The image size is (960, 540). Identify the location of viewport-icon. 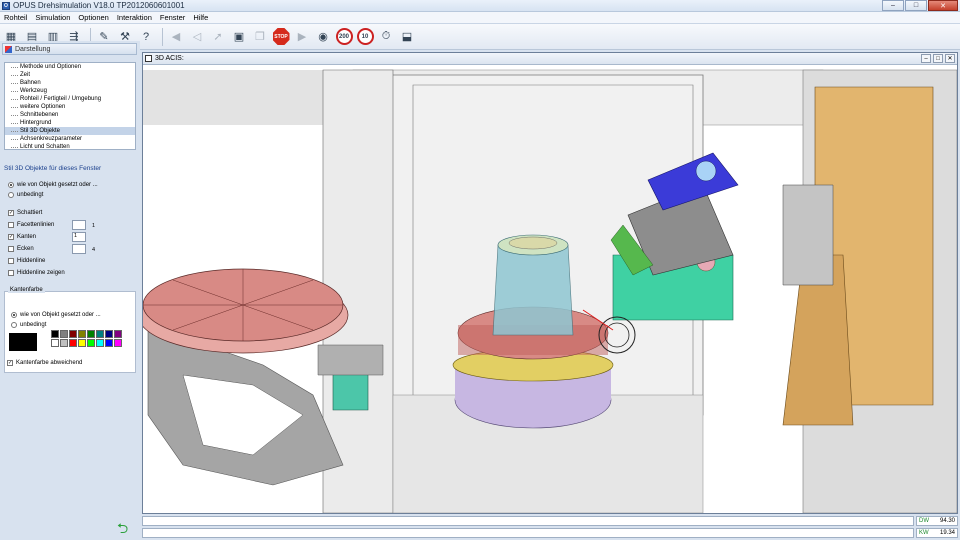
(148, 58).